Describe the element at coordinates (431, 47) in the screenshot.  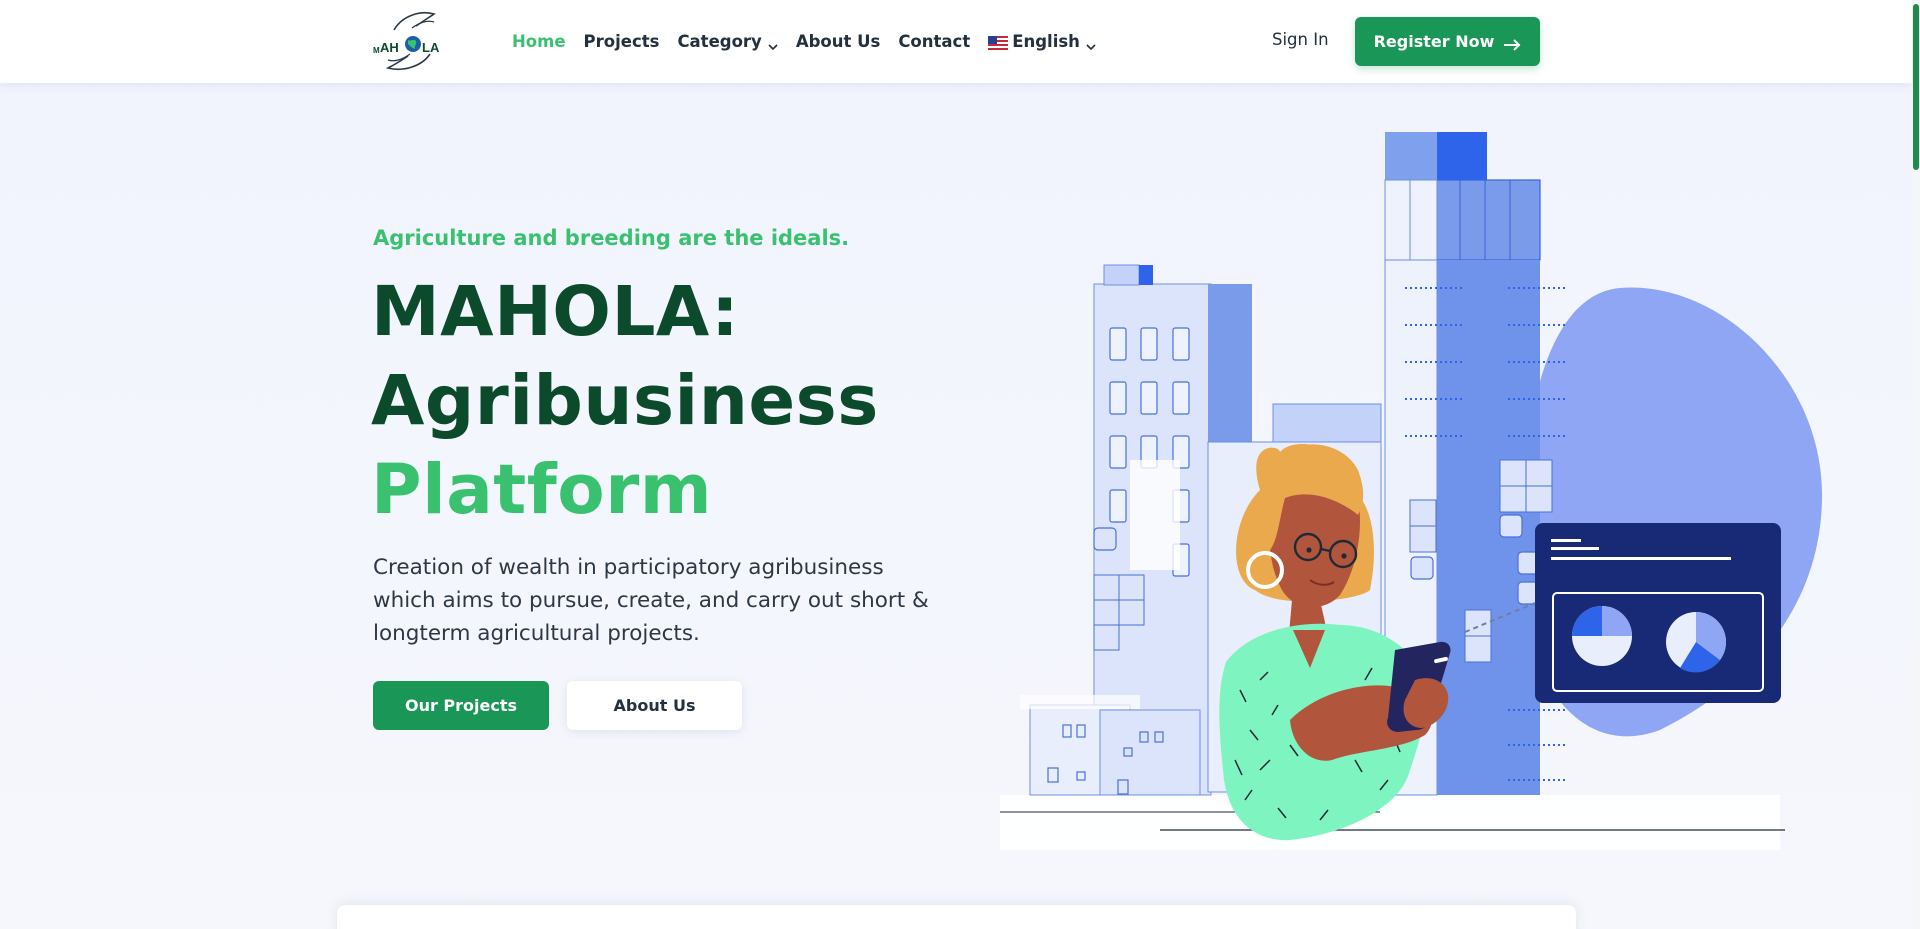
I see `svg-text: LA` at that location.